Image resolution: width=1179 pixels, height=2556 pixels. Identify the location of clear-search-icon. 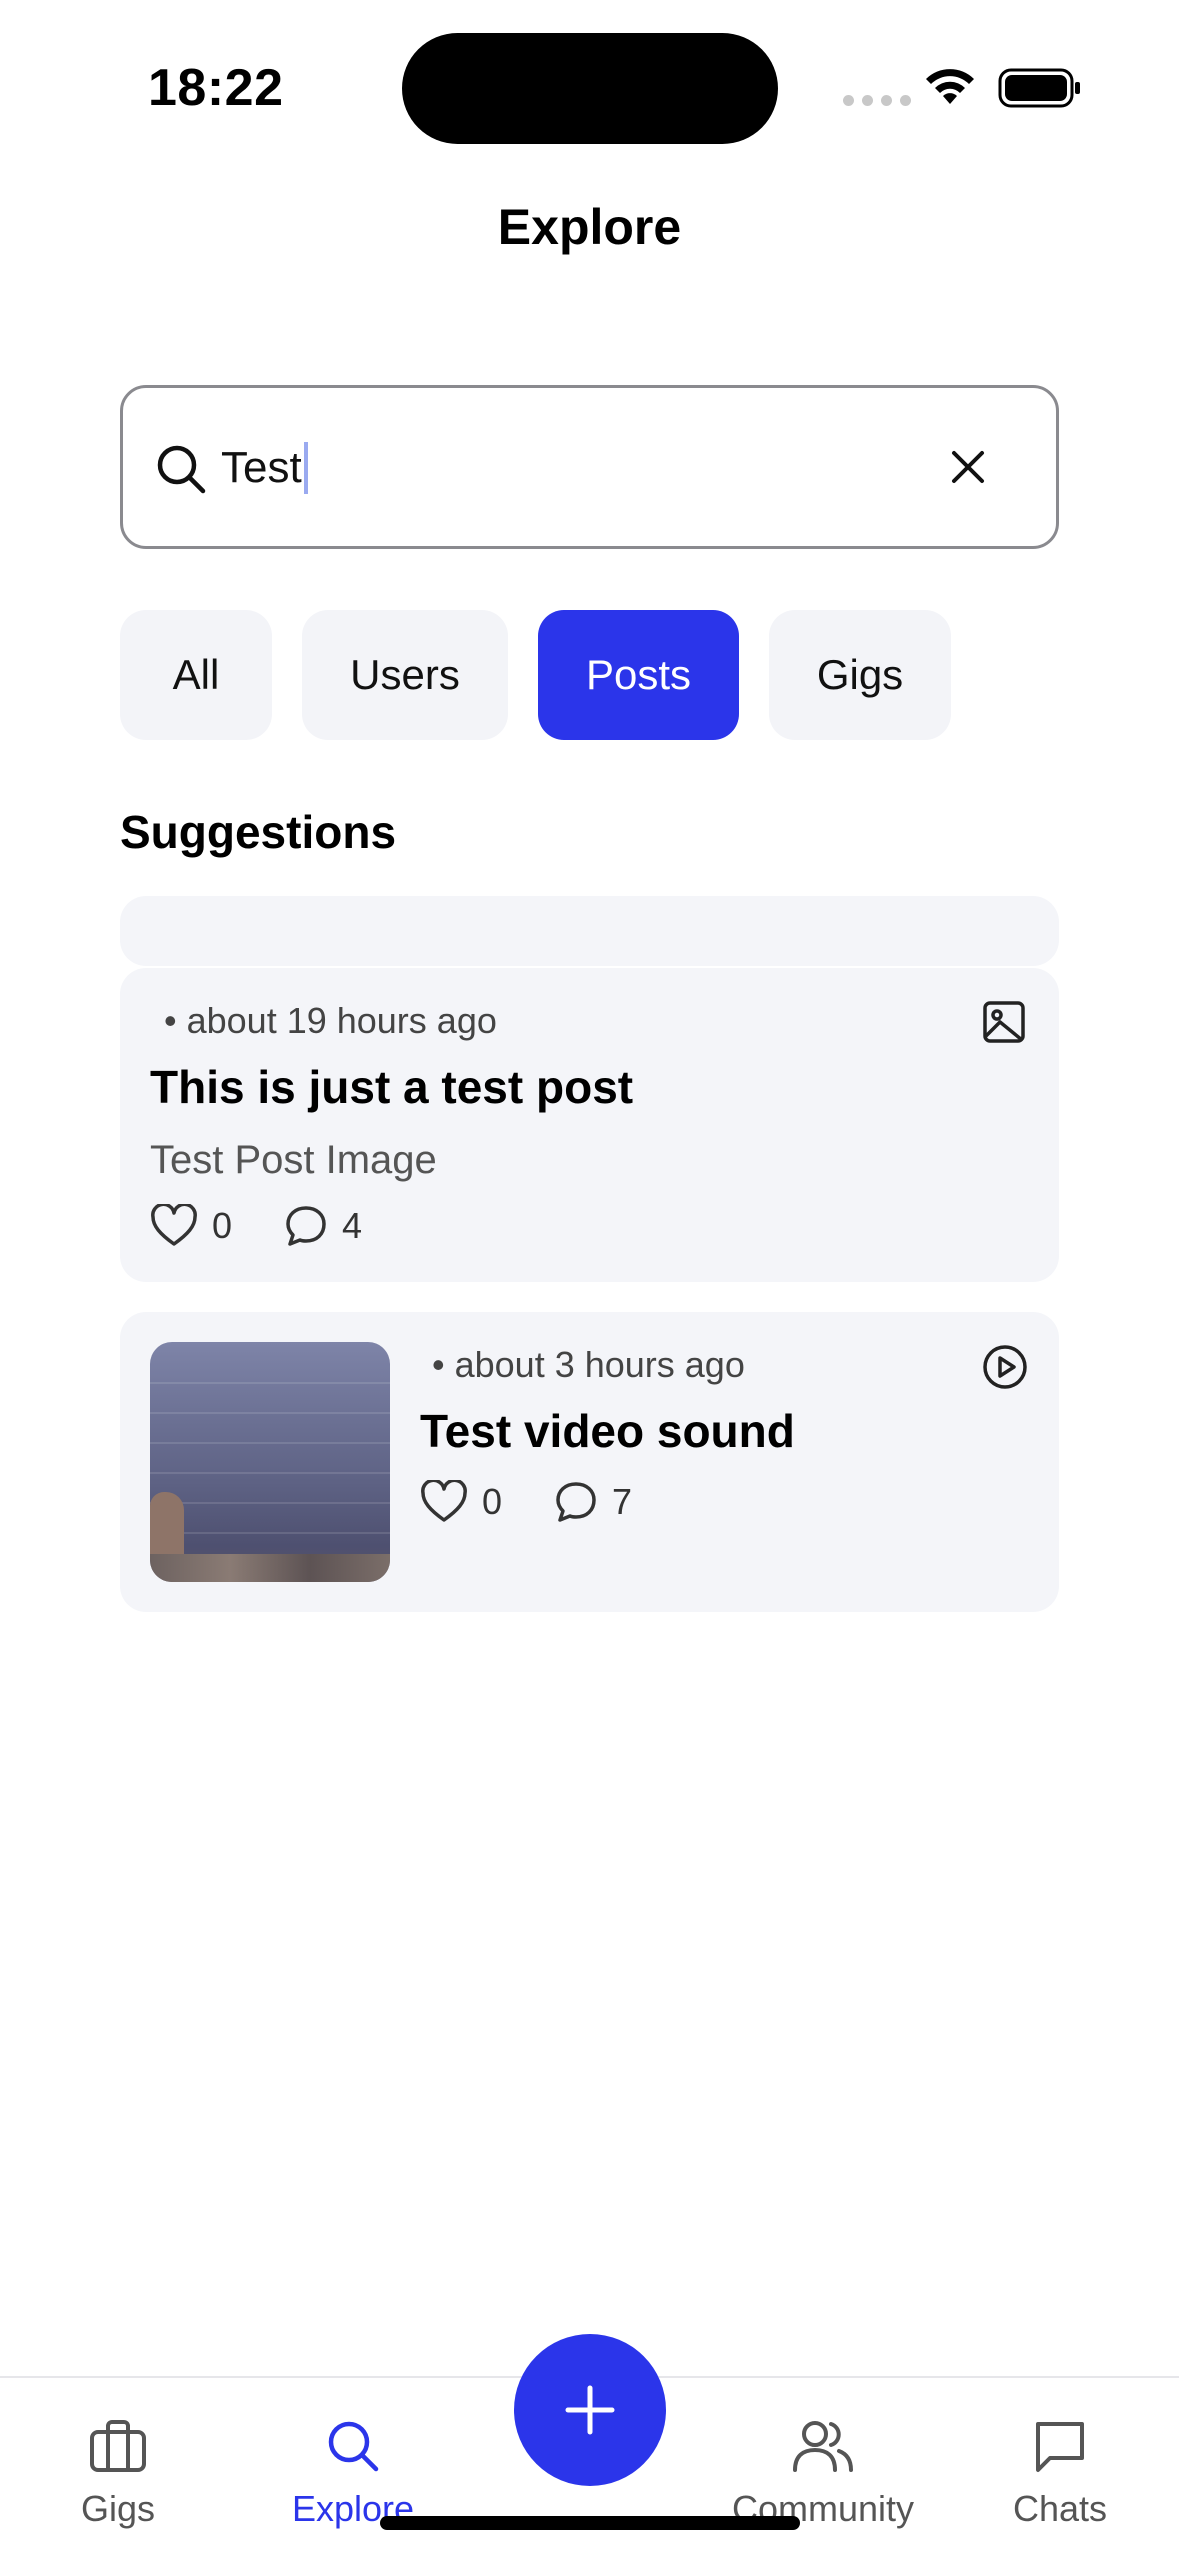
(968, 467).